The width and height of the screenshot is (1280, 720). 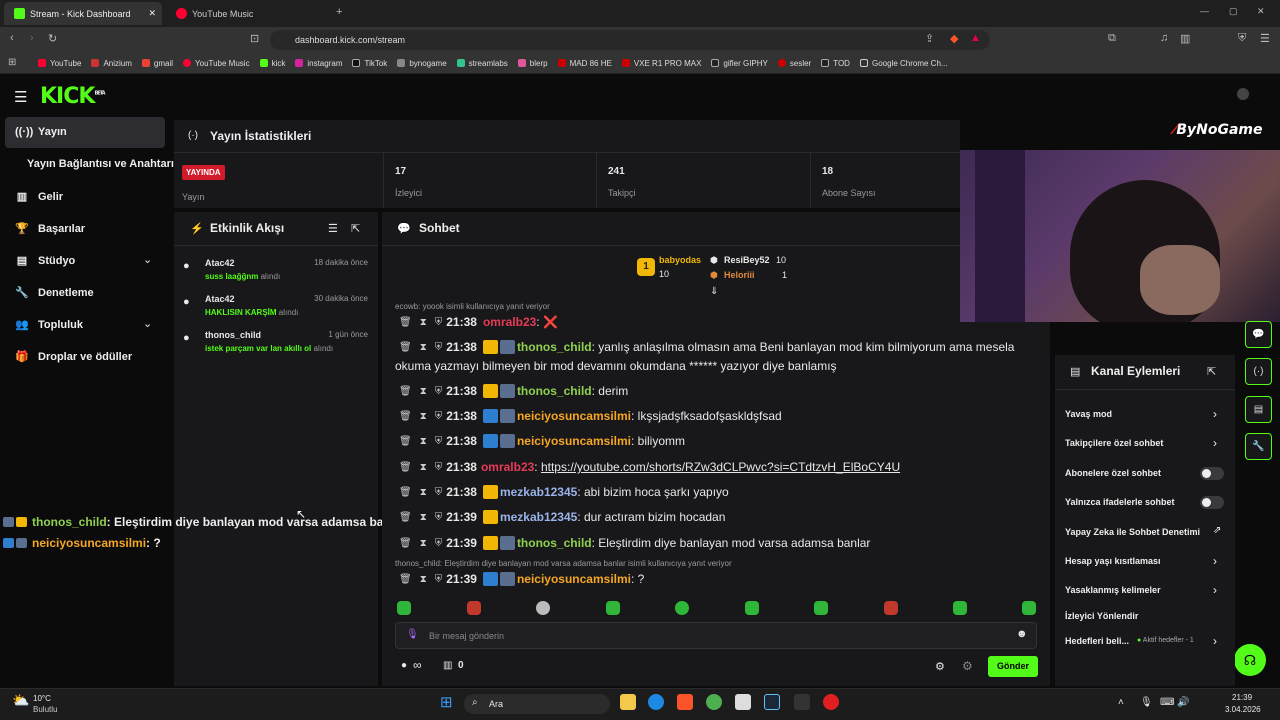 What do you see at coordinates (42, 698) in the screenshot?
I see `weather-temp: 10°C` at bounding box center [42, 698].